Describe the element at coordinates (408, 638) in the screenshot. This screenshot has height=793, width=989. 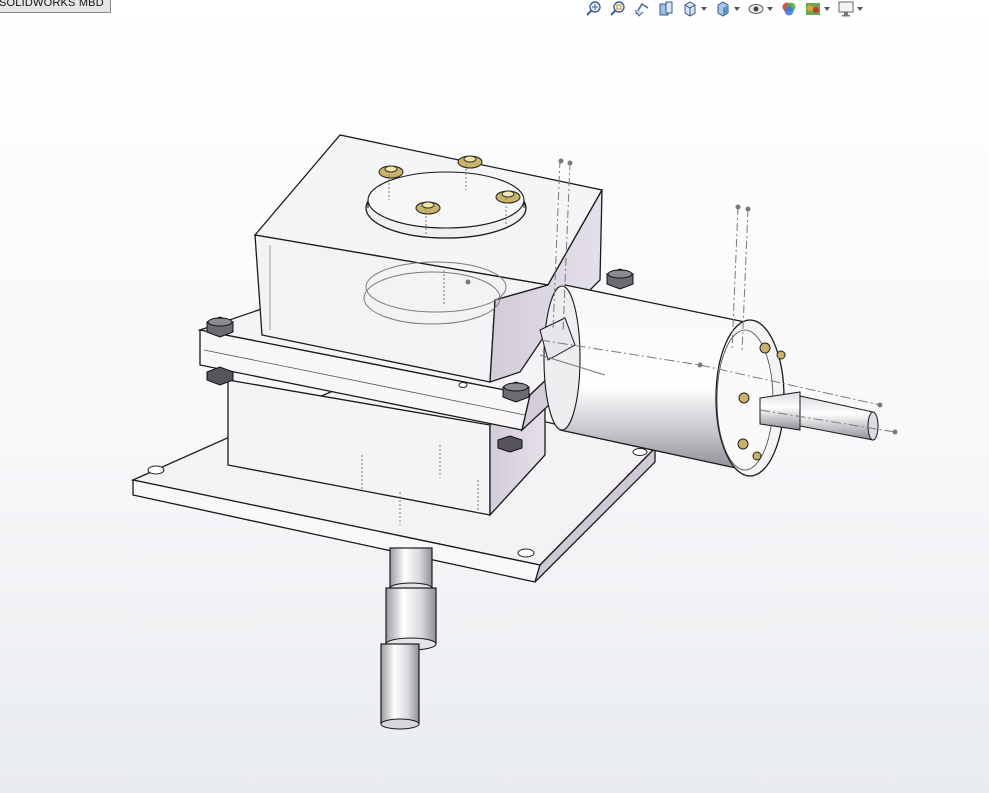
I see `vertical-output-shaft` at that location.